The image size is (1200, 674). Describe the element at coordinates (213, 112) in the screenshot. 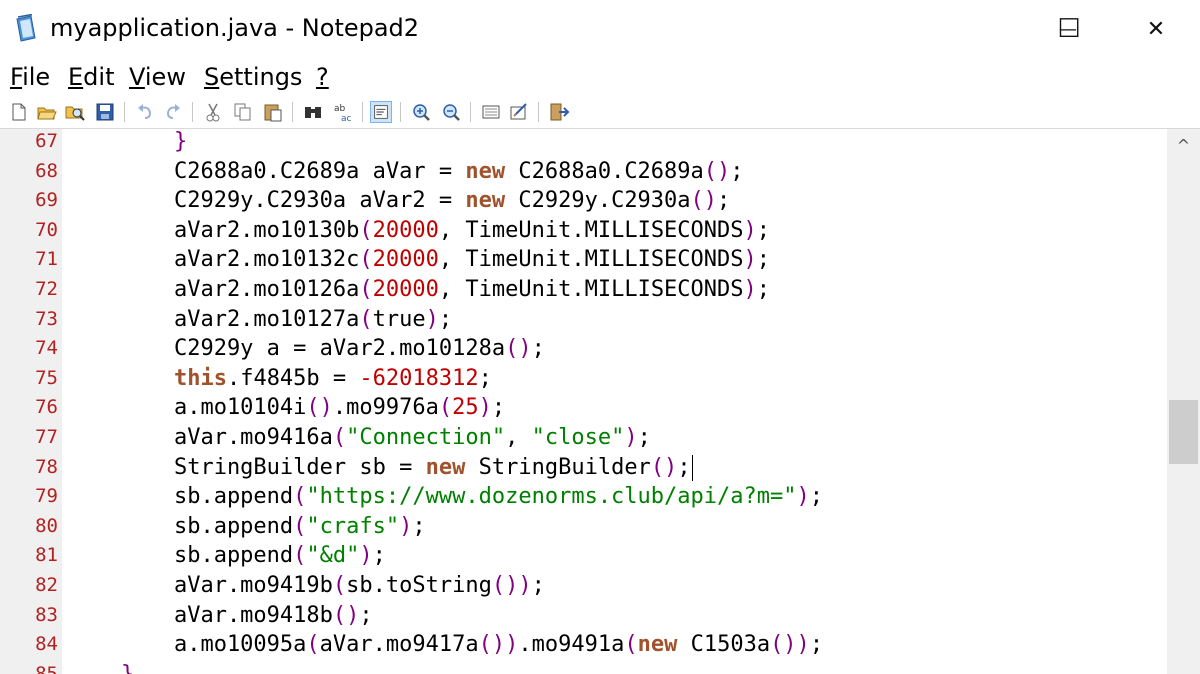

I see `cut-icon` at that location.